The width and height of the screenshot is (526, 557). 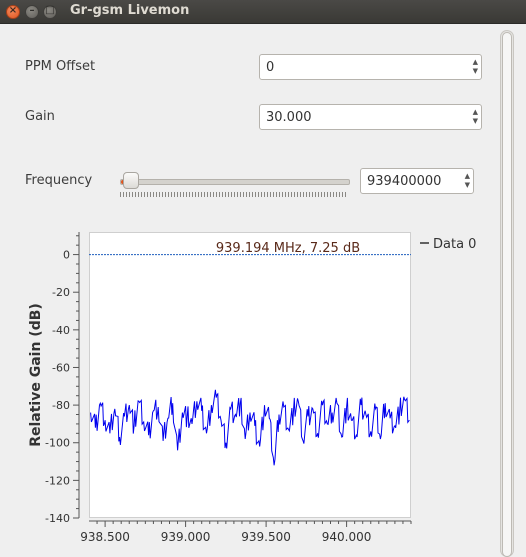 I want to click on scrollbar-thumb, so click(x=507, y=294).